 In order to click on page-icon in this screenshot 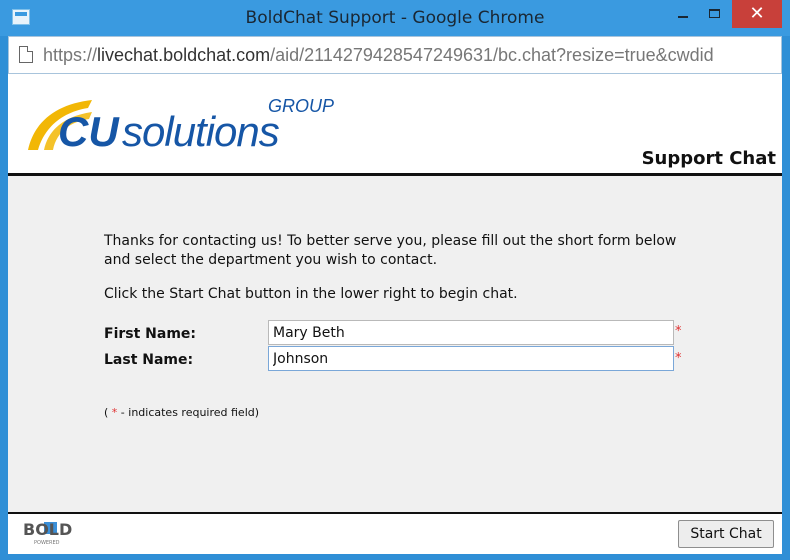, I will do `click(26, 54)`.